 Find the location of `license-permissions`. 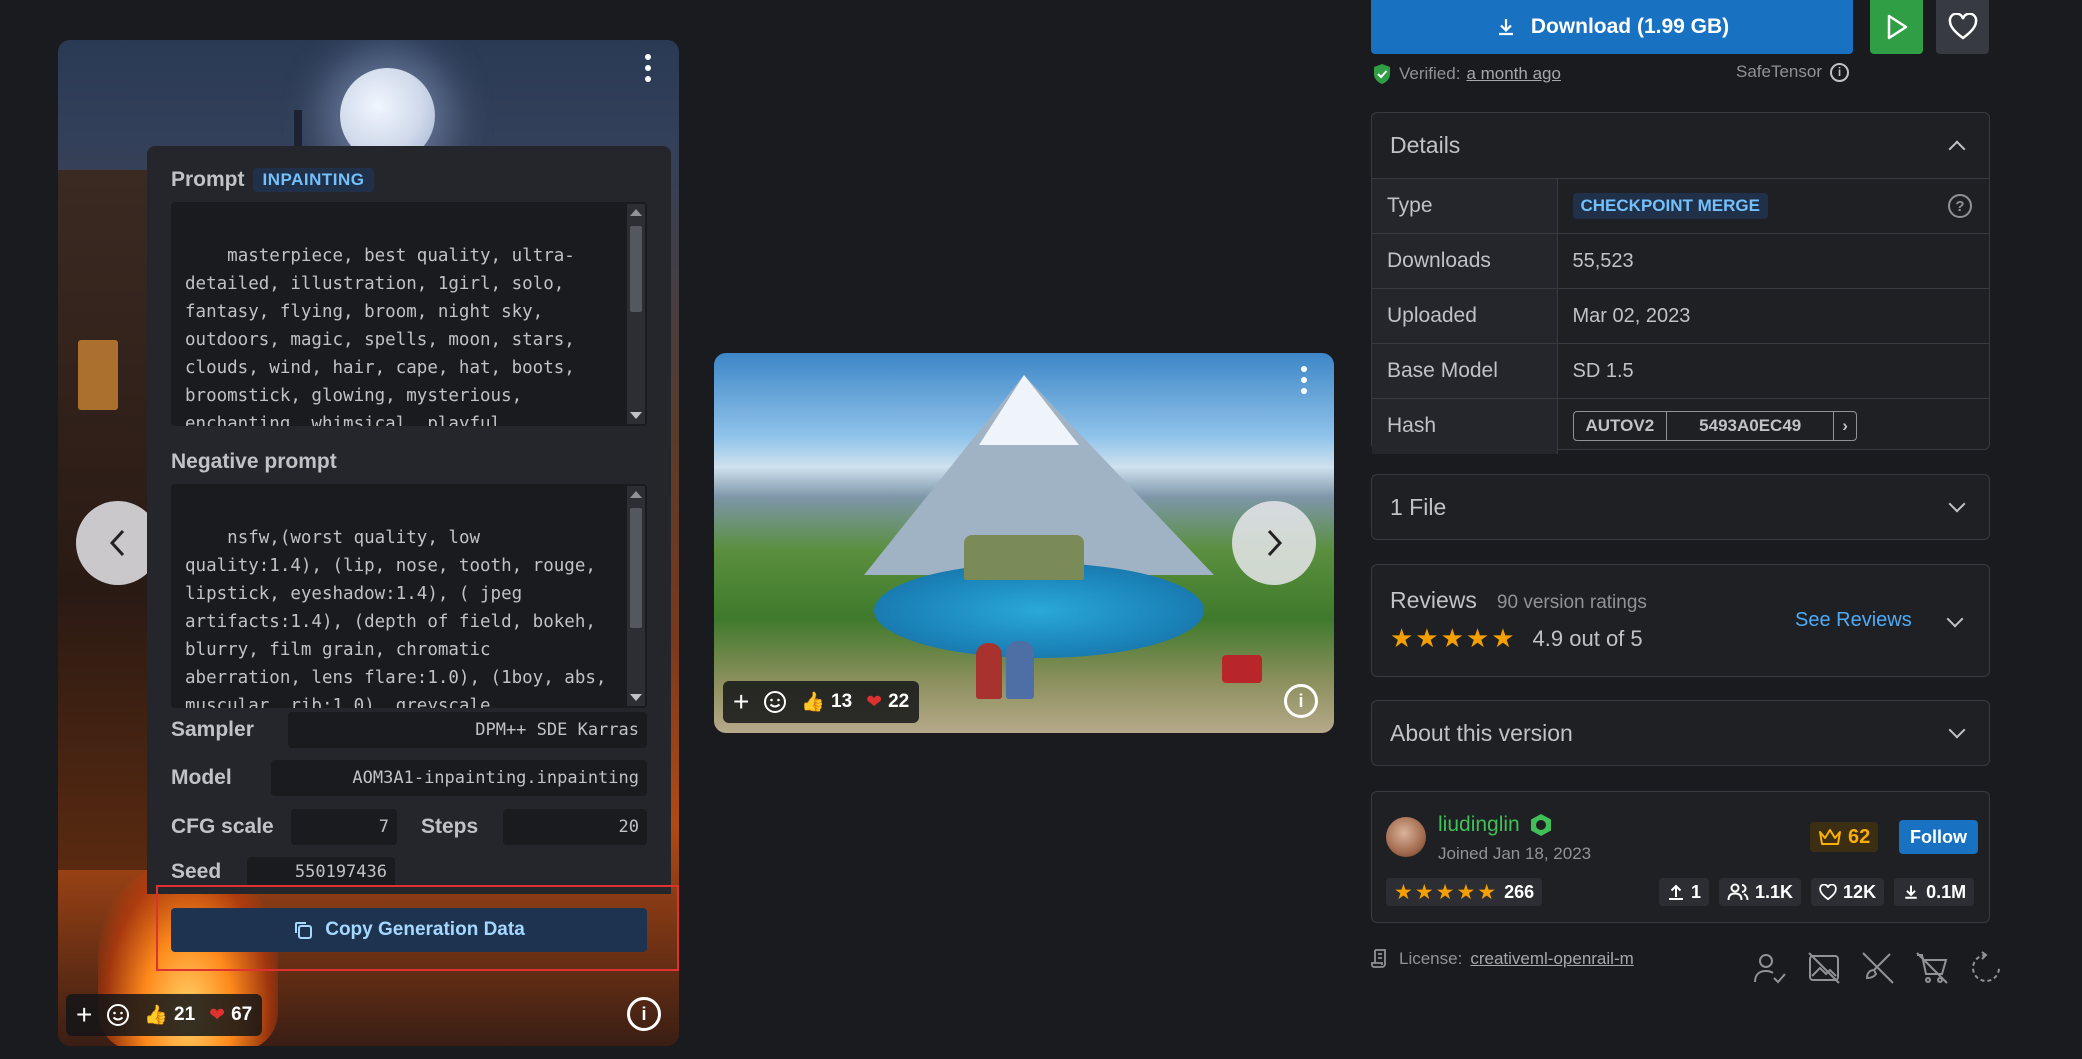

license-permissions is located at coordinates (1878, 968).